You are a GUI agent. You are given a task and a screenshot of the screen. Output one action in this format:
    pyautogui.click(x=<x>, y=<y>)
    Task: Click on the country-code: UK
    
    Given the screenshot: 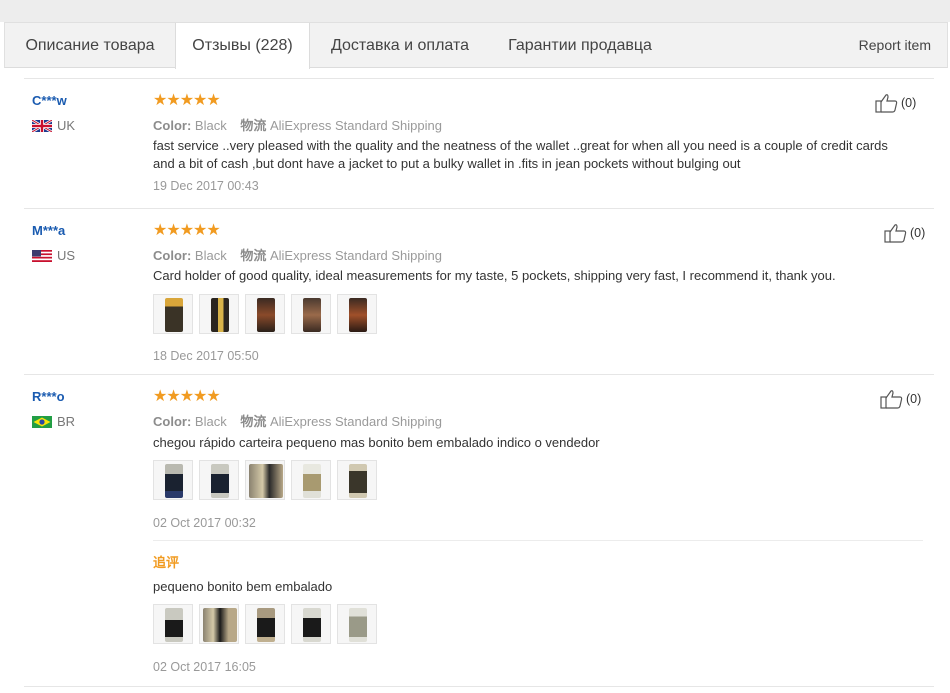 What is the action you would take?
    pyautogui.click(x=66, y=125)
    